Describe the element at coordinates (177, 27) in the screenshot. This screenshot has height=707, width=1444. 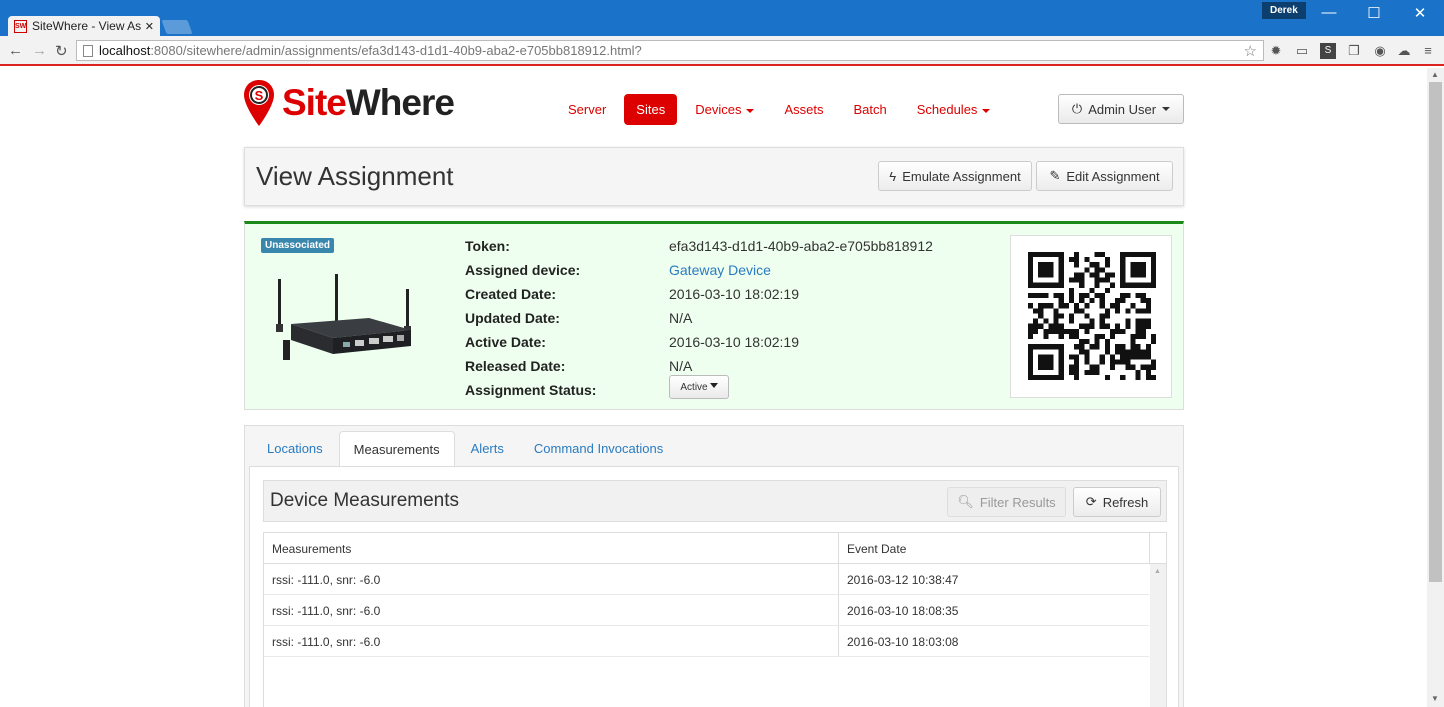
I see `new-tab-button` at that location.